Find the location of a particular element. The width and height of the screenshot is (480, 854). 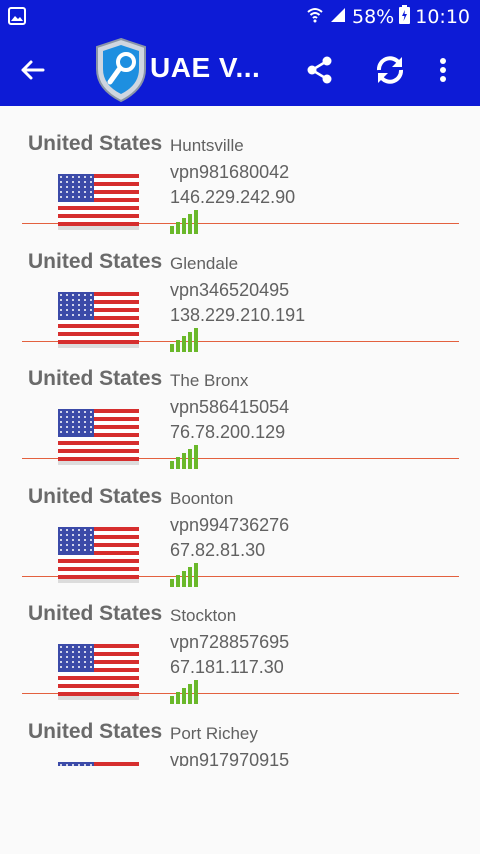

server-hostname: vpn981680042 is located at coordinates (230, 172).